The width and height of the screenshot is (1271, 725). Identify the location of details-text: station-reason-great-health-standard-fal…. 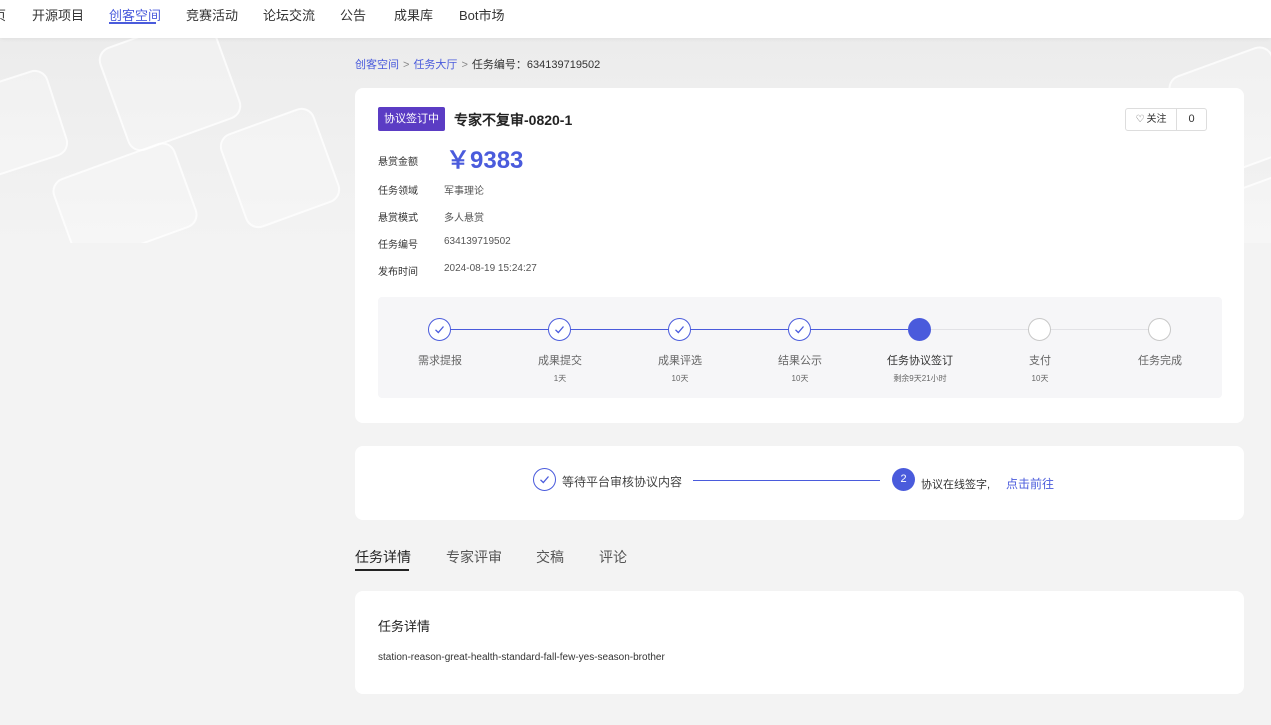
(521, 657).